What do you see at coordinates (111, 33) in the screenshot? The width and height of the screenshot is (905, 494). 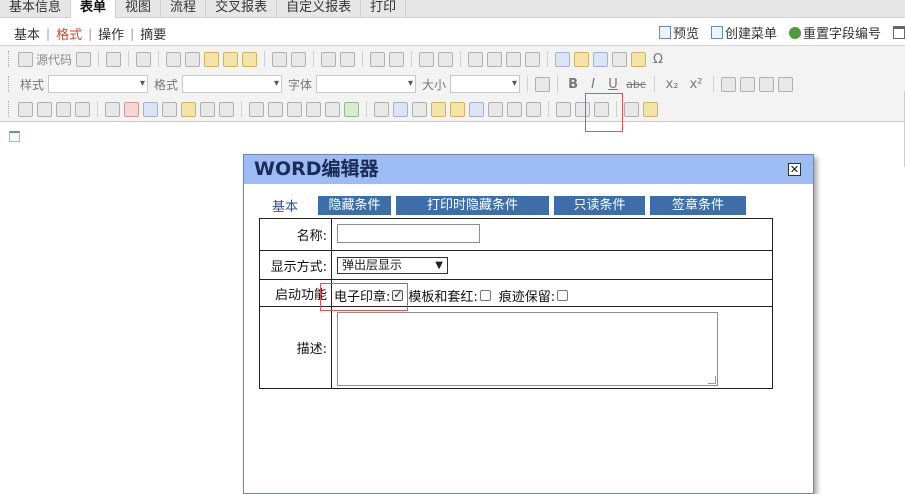 I see `subtab-operation: 操作` at bounding box center [111, 33].